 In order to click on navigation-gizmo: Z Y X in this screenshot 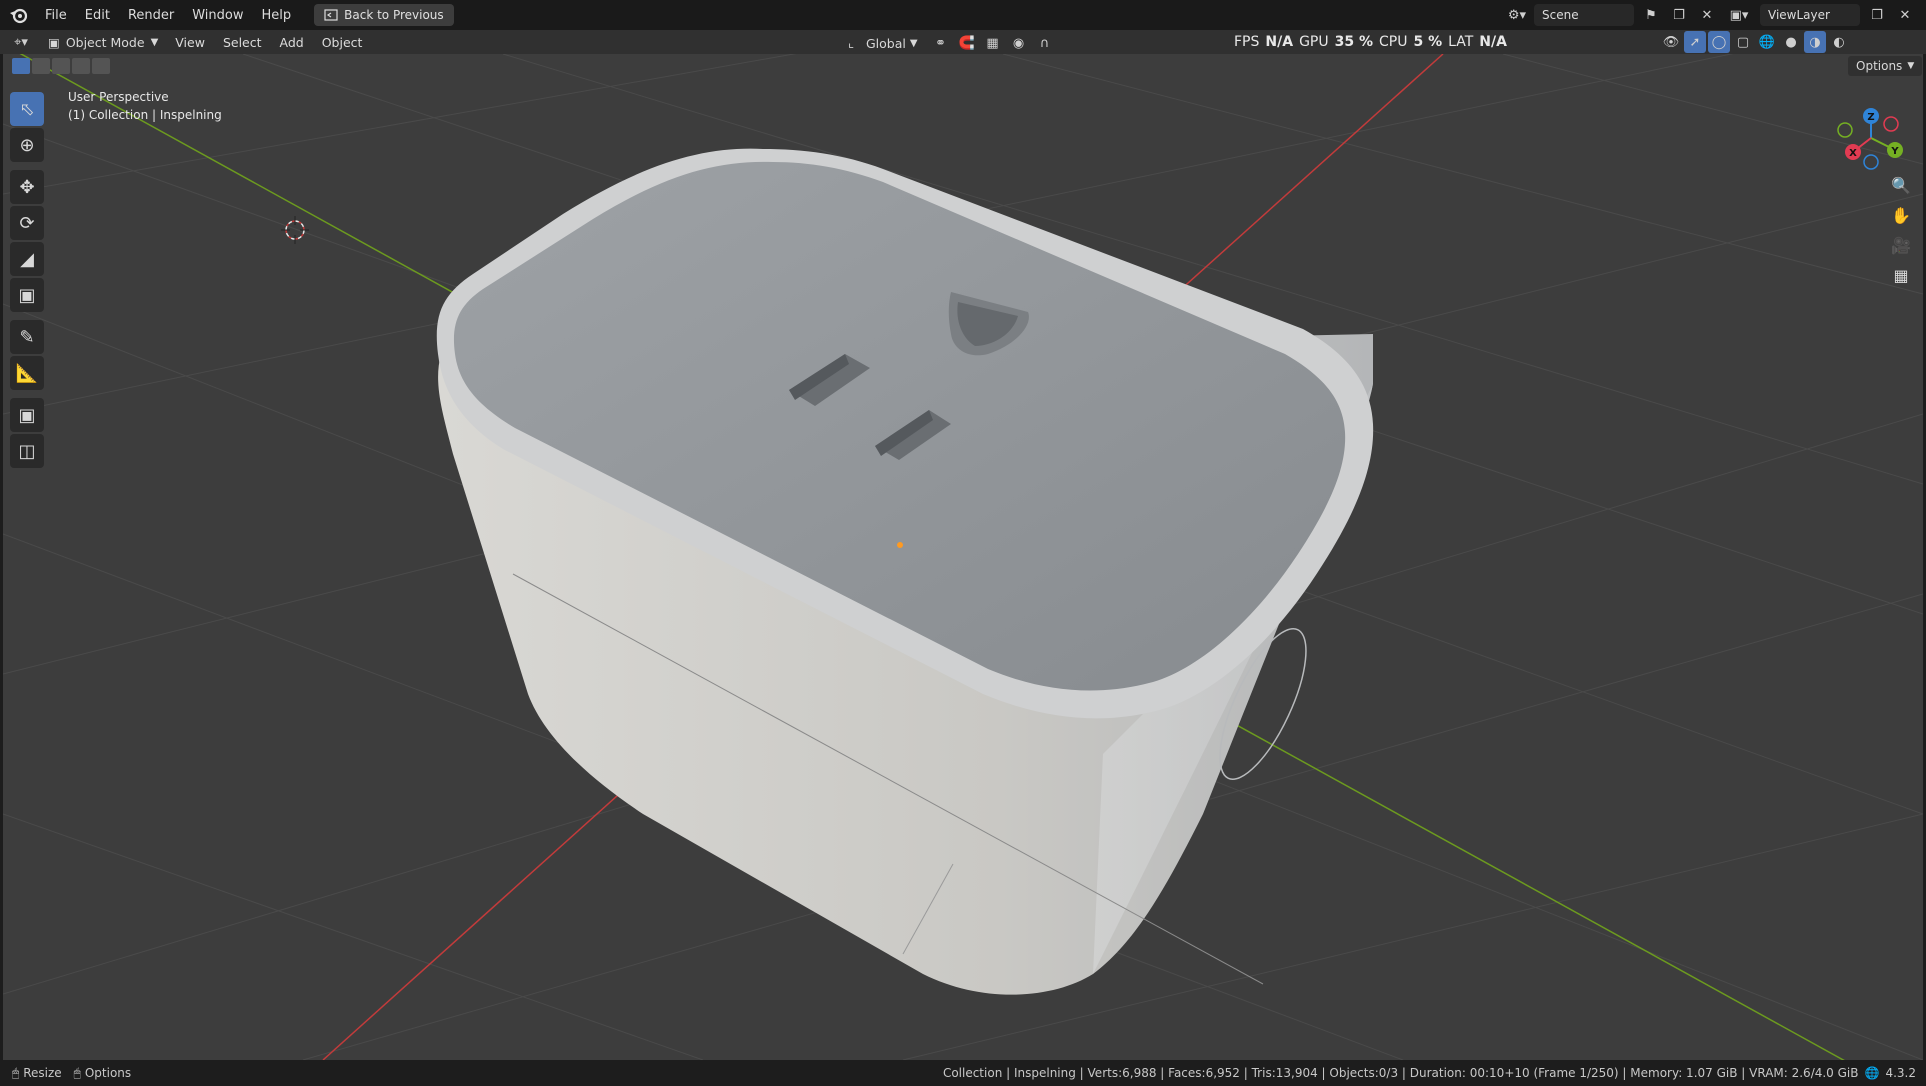, I will do `click(1870, 139)`.